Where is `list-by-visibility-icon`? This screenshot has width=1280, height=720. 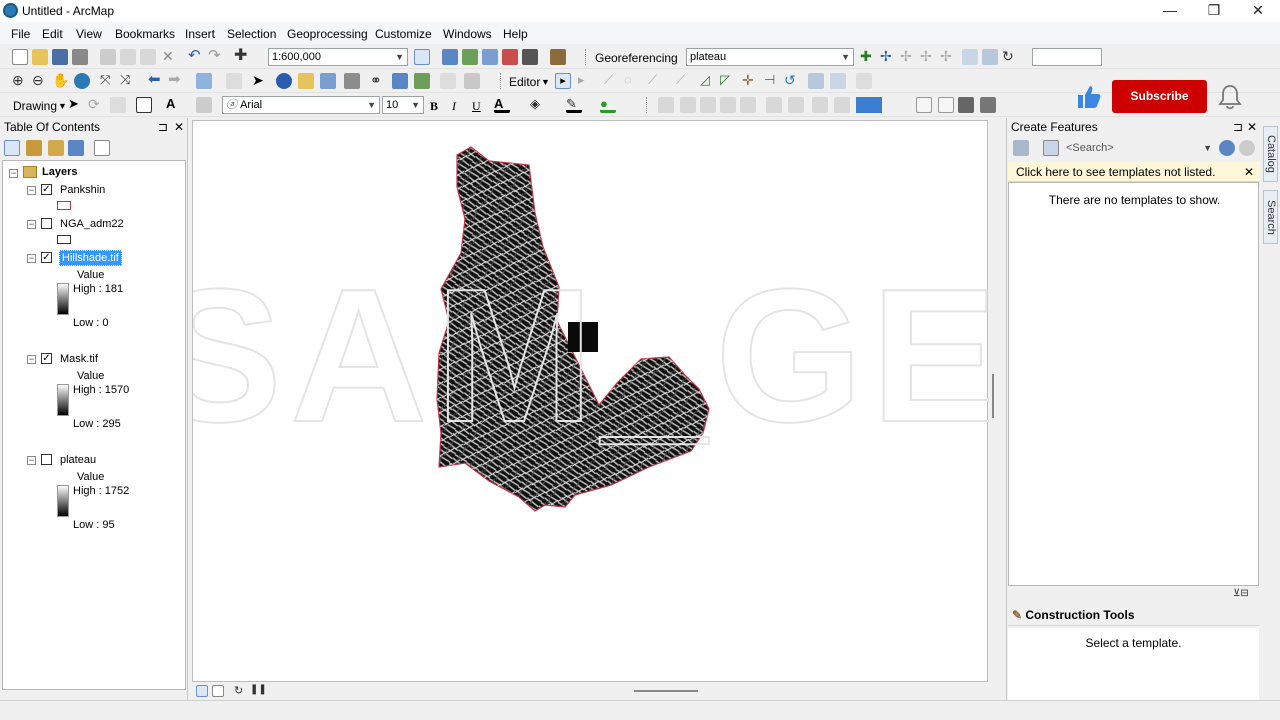 list-by-visibility-icon is located at coordinates (56, 148).